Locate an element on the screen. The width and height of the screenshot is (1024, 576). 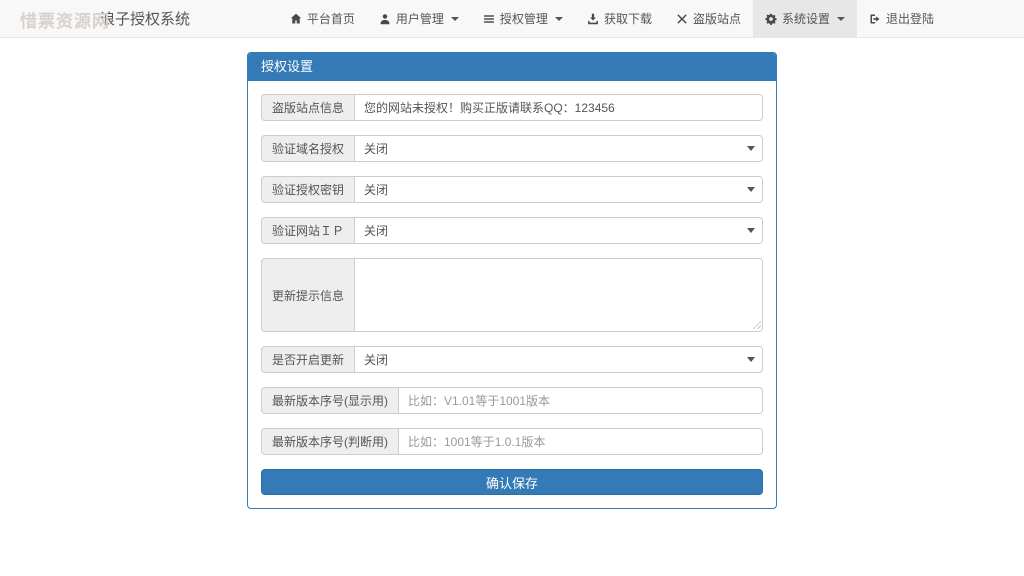
nav-item-label: 用户管理 is located at coordinates (419, 19).